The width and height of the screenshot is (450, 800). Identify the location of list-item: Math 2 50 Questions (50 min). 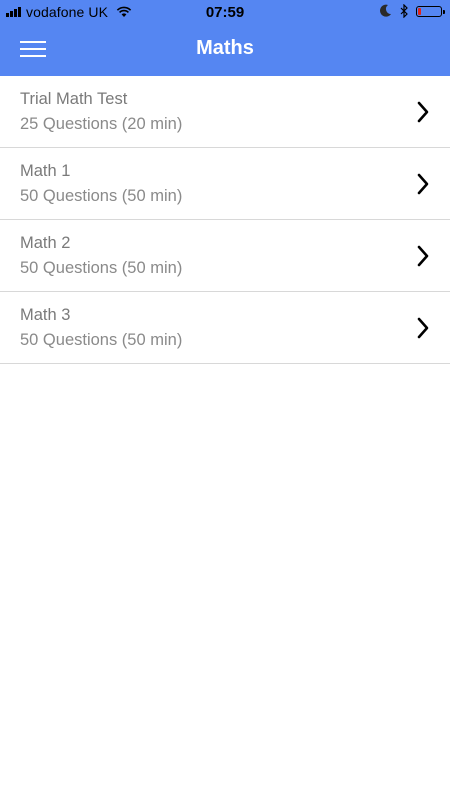
(225, 256).